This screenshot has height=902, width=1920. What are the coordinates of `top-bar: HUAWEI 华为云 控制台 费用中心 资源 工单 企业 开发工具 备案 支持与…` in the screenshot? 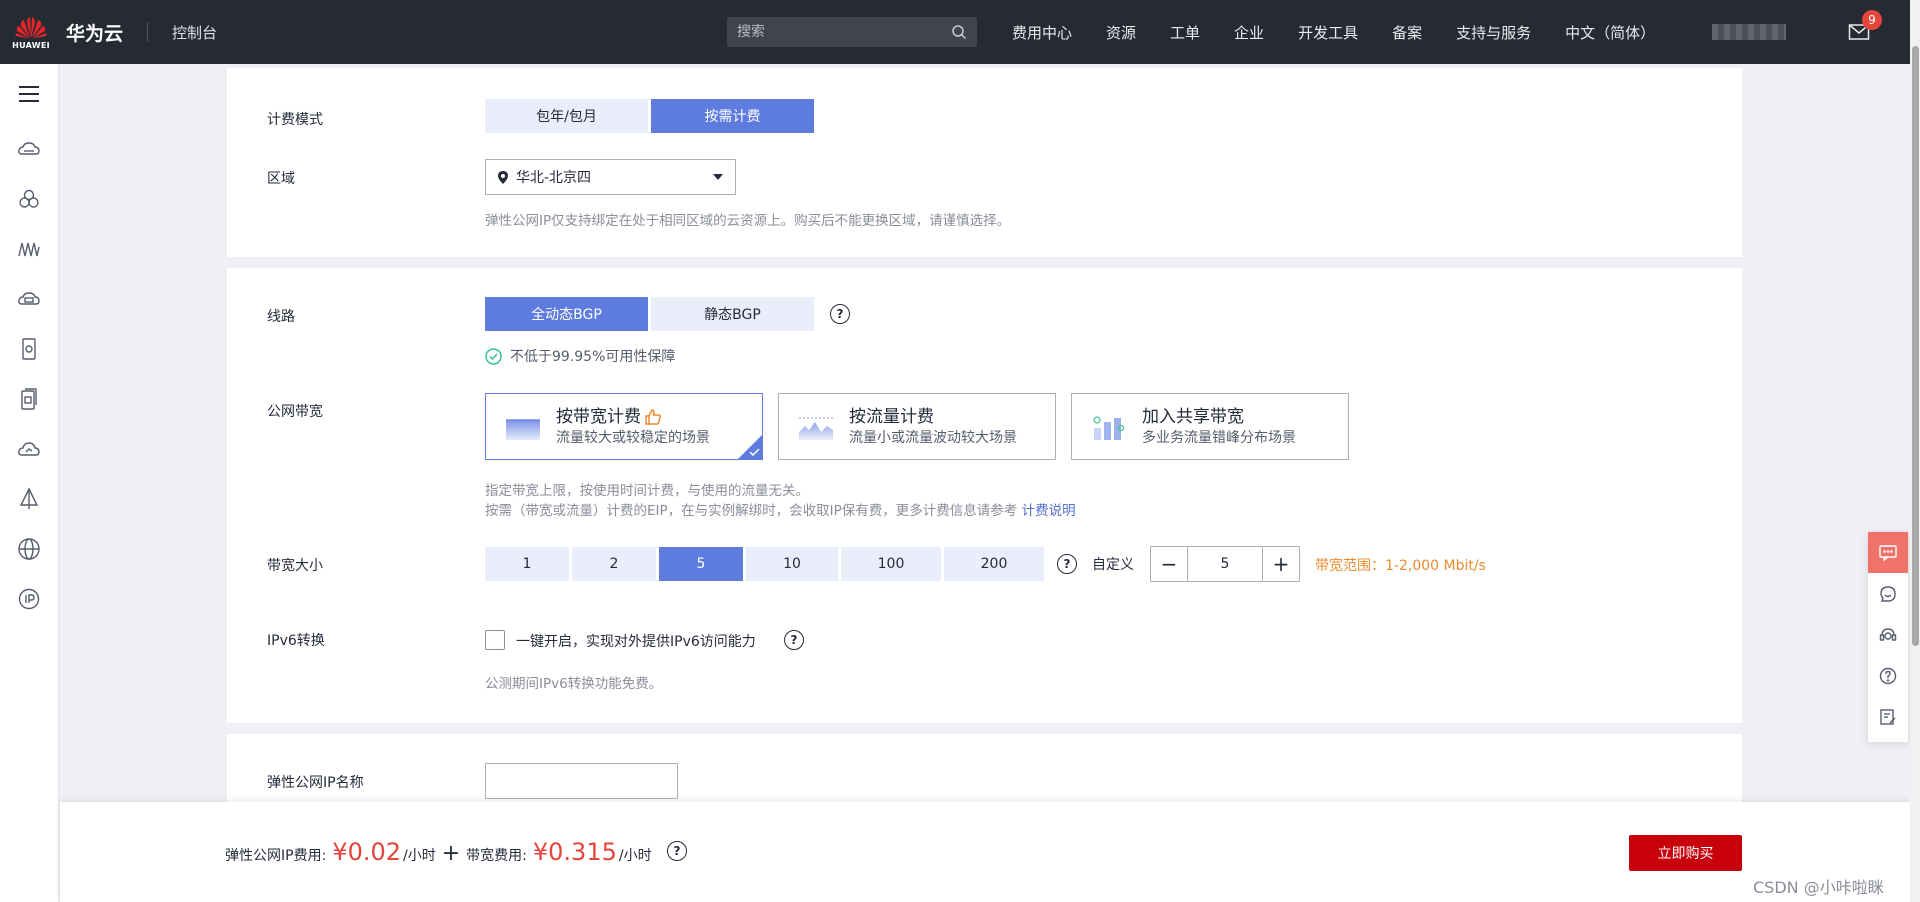 It's located at (960, 32).